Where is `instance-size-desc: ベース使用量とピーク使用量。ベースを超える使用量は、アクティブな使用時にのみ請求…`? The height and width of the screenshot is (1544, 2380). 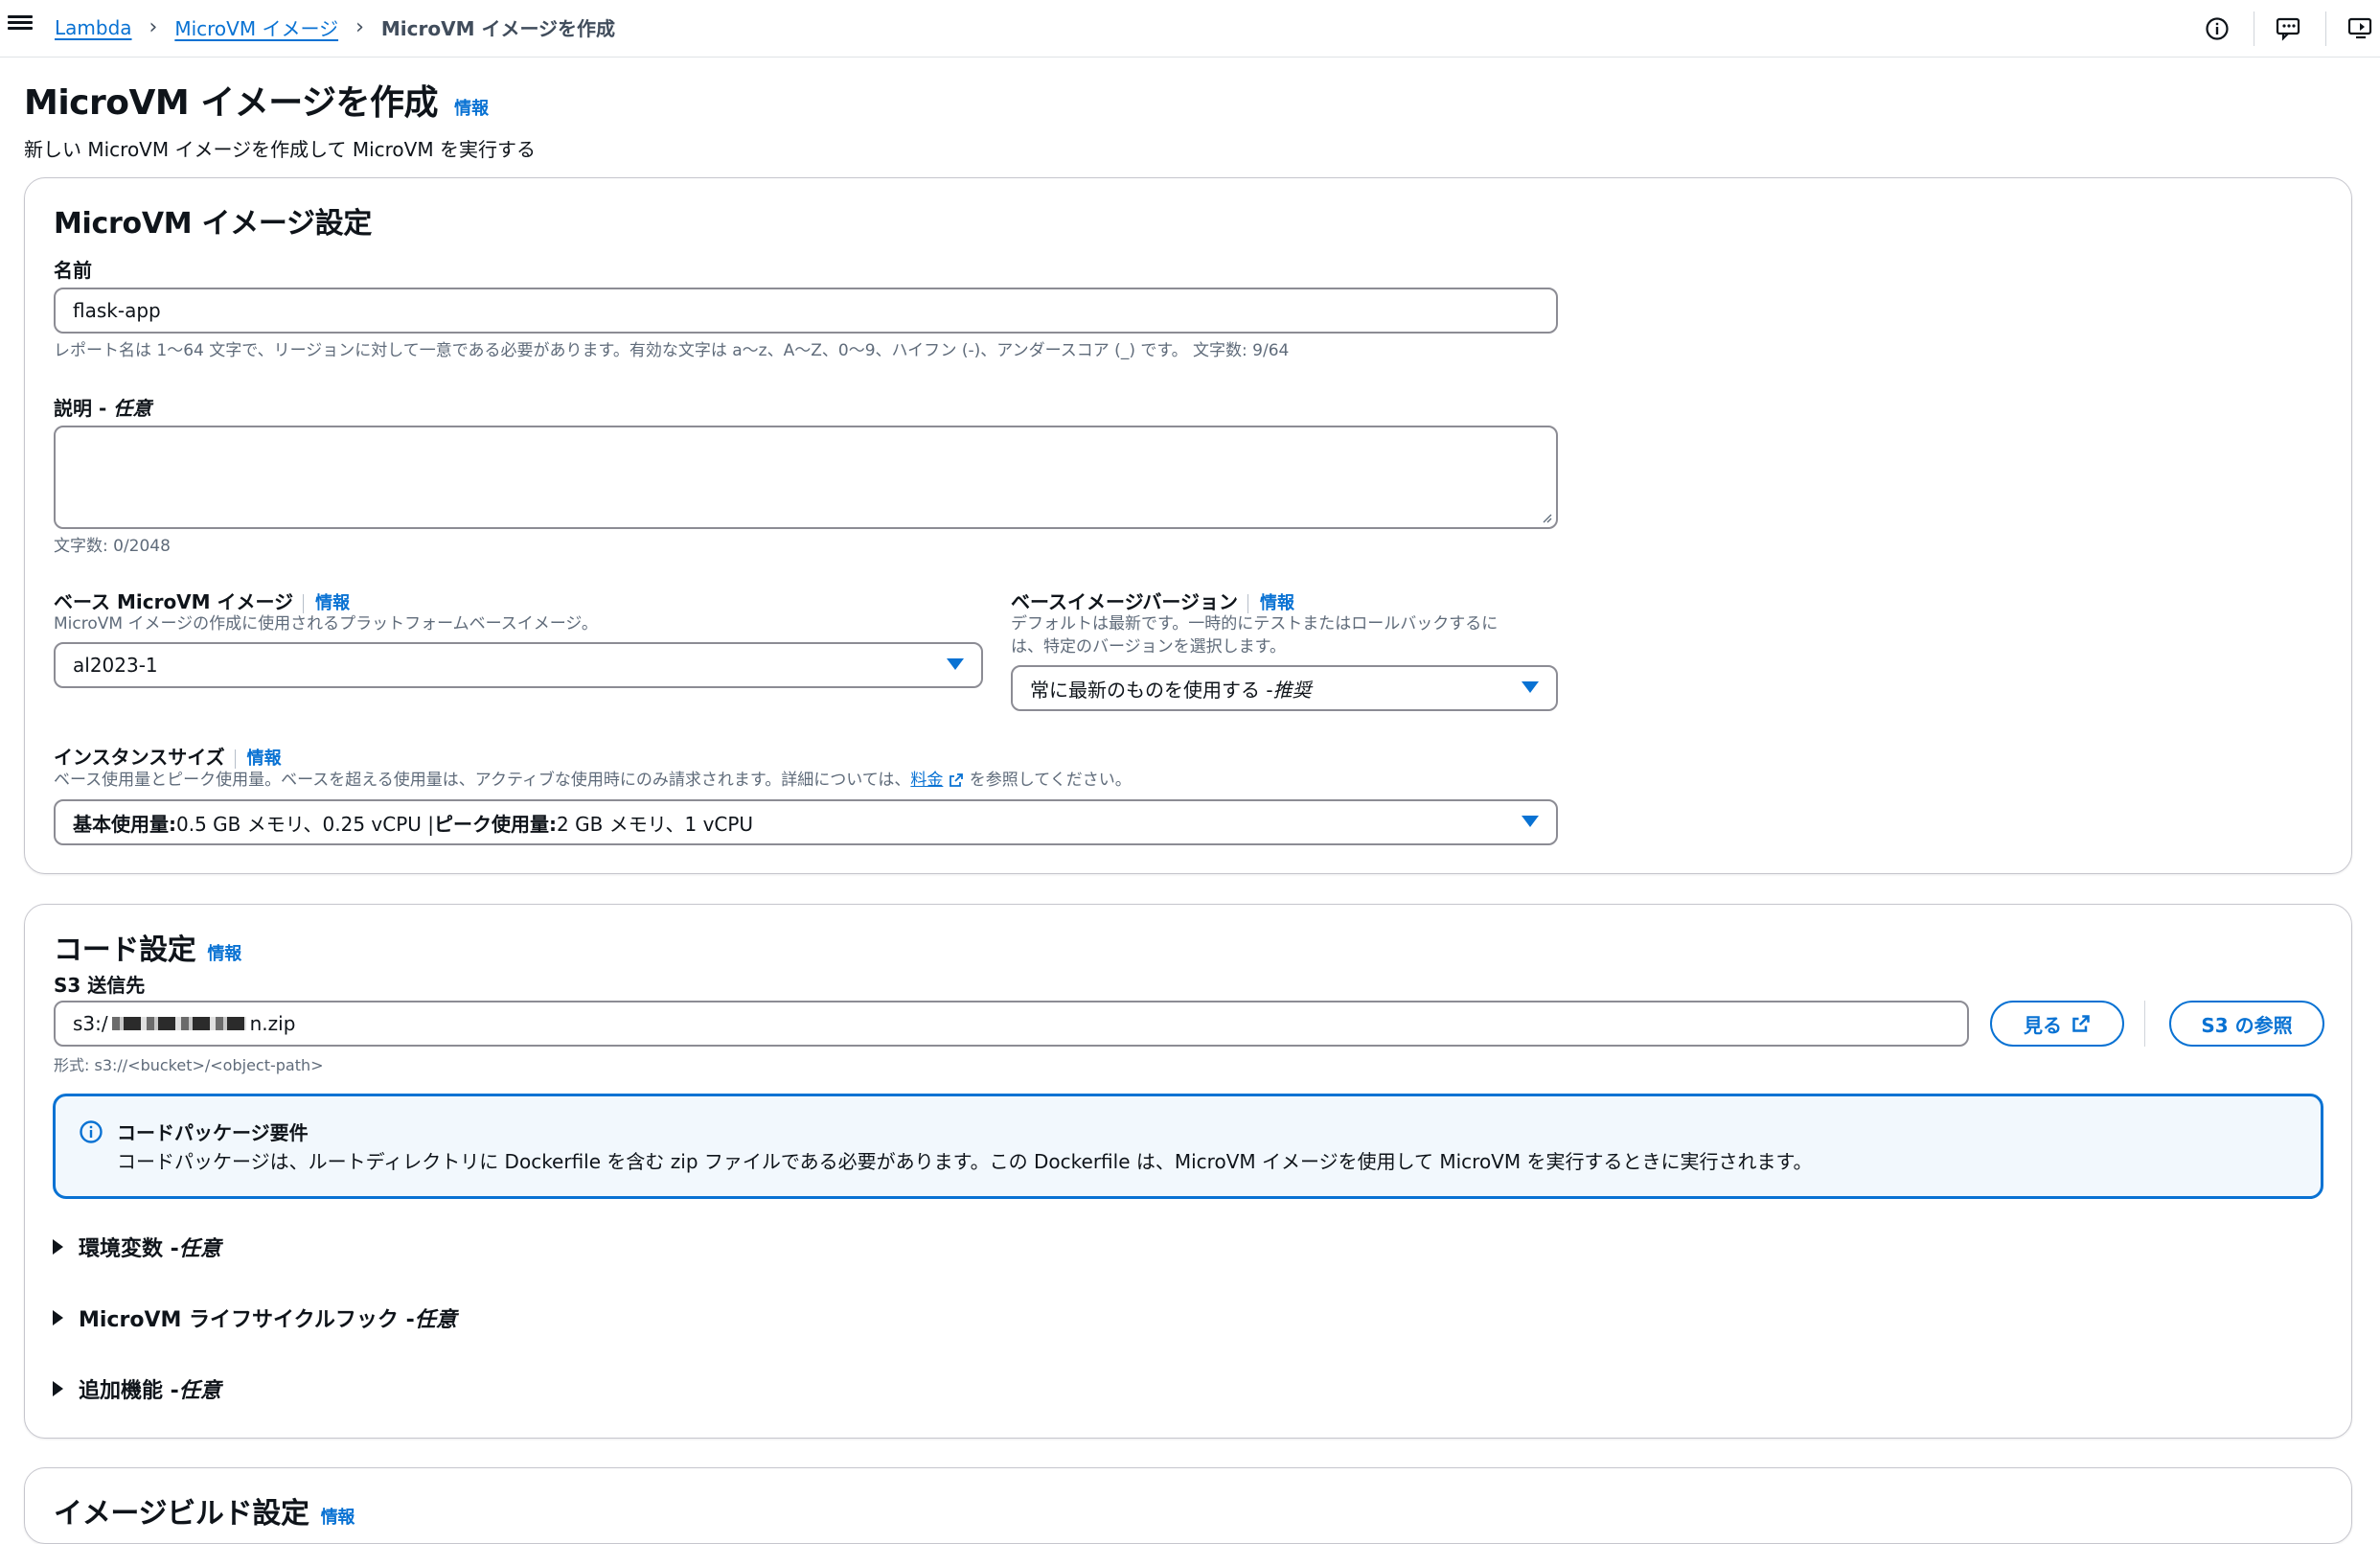
instance-size-desc: ベース使用量とピーク使用量。ベースを超える使用量は、アクティブな使用時にのみ請求… is located at coordinates (593, 780).